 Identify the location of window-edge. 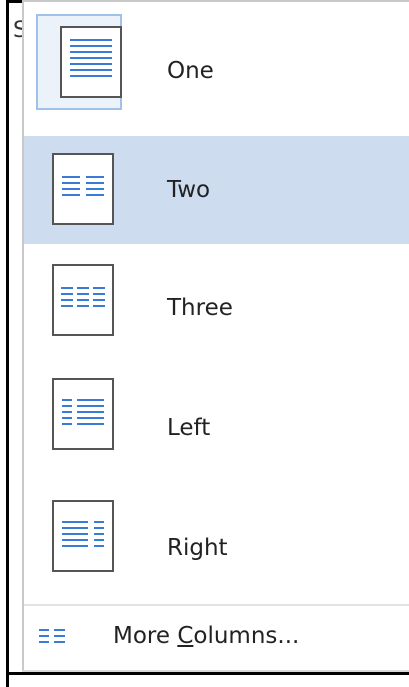
(7, 343).